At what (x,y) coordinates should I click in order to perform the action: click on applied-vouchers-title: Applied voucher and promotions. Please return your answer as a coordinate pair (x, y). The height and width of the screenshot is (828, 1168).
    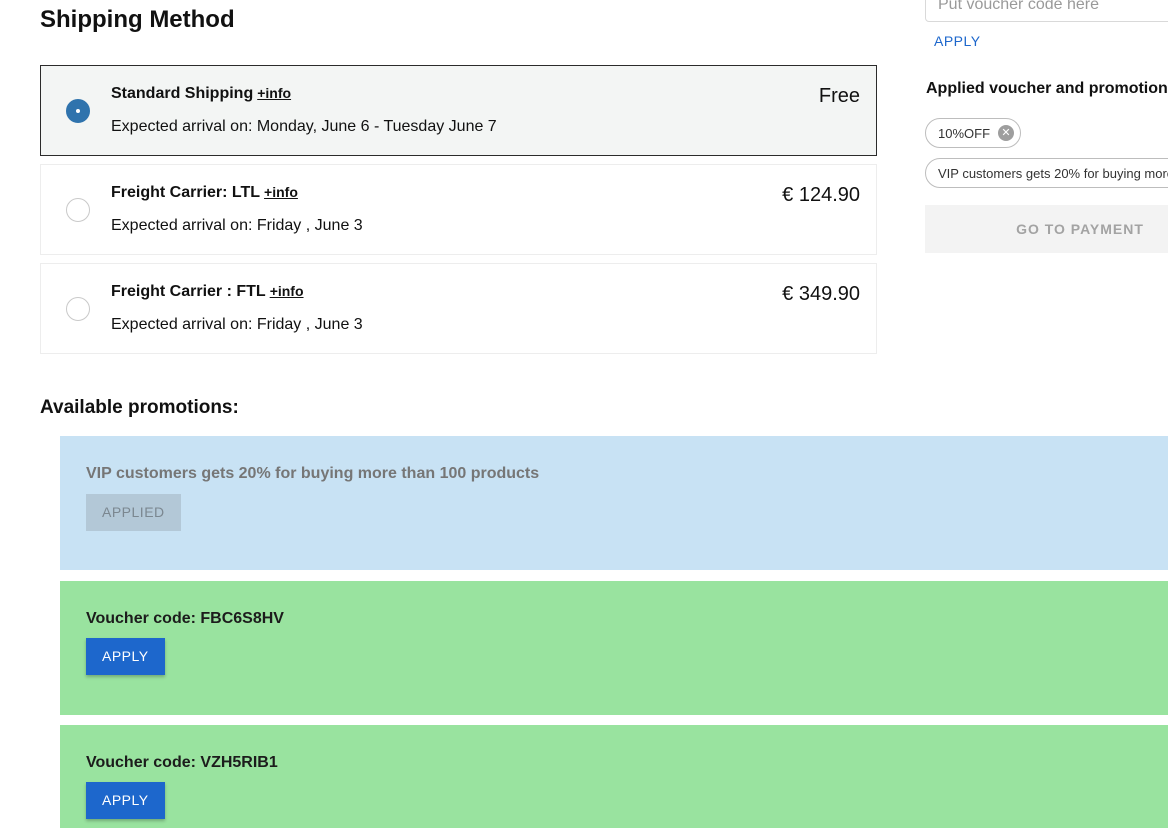
    Looking at the image, I should click on (1047, 88).